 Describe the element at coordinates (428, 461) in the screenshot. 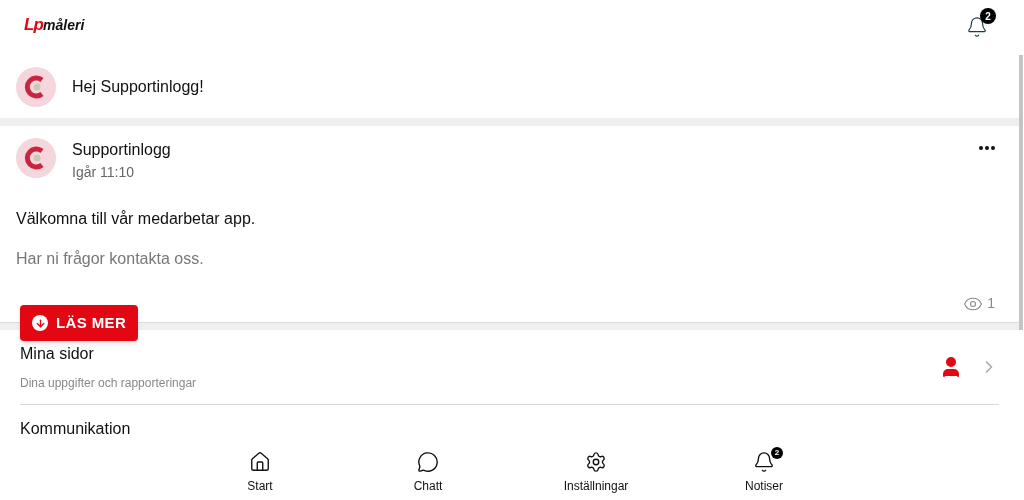

I see `chat-icon` at that location.